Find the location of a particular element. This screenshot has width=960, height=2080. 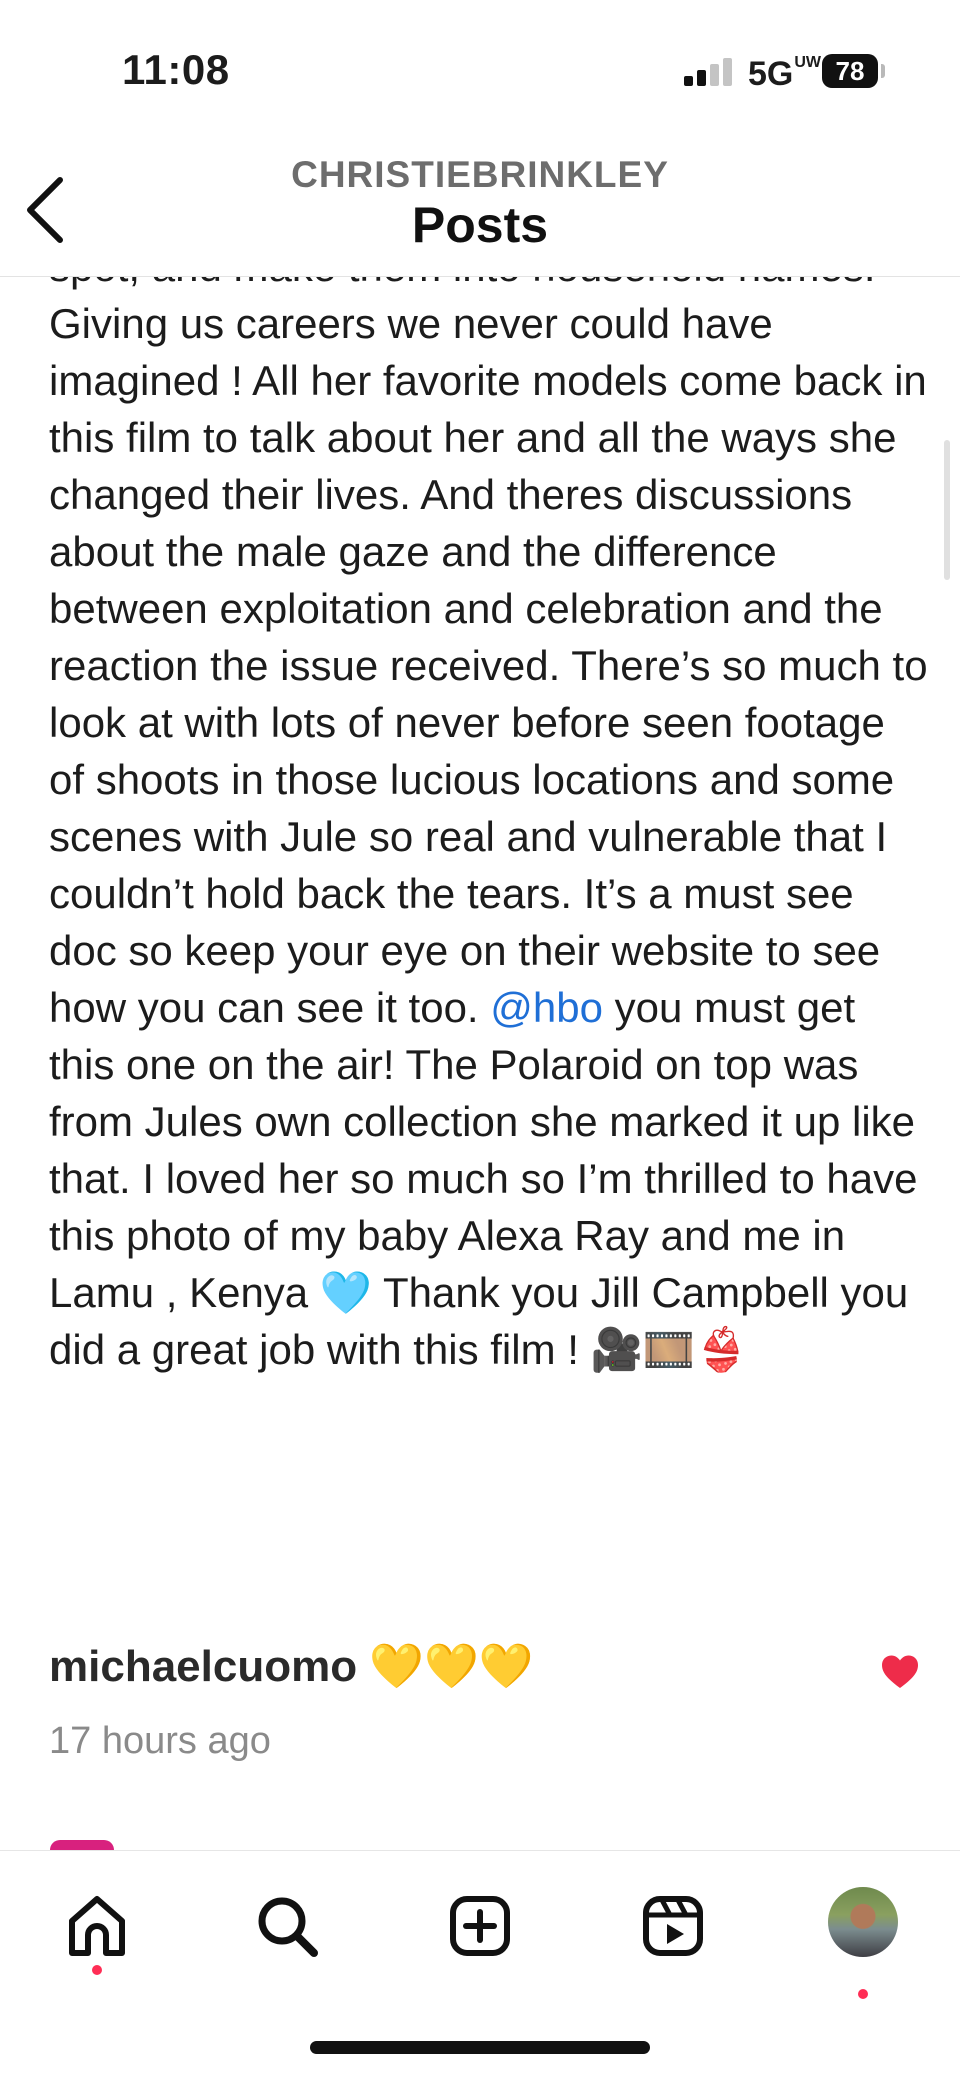

posts-header: CHRISTIEBRINKLEY Posts is located at coordinates (480, 208).